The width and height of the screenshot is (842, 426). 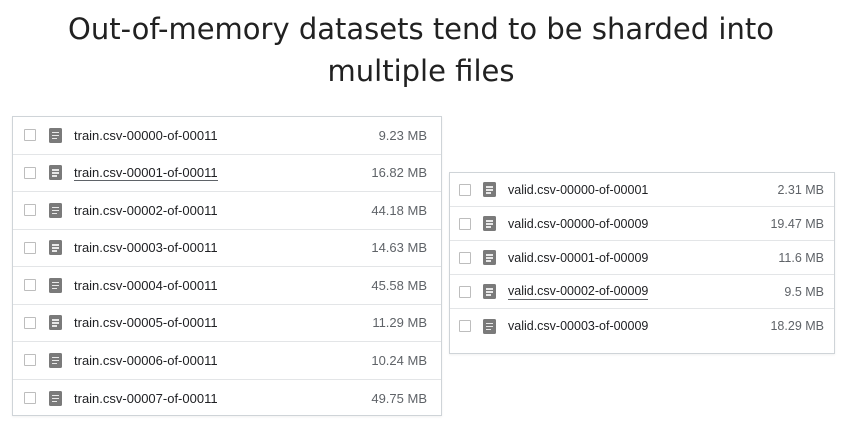 What do you see at coordinates (797, 326) in the screenshot?
I see `file-size: 18.29 MB` at bounding box center [797, 326].